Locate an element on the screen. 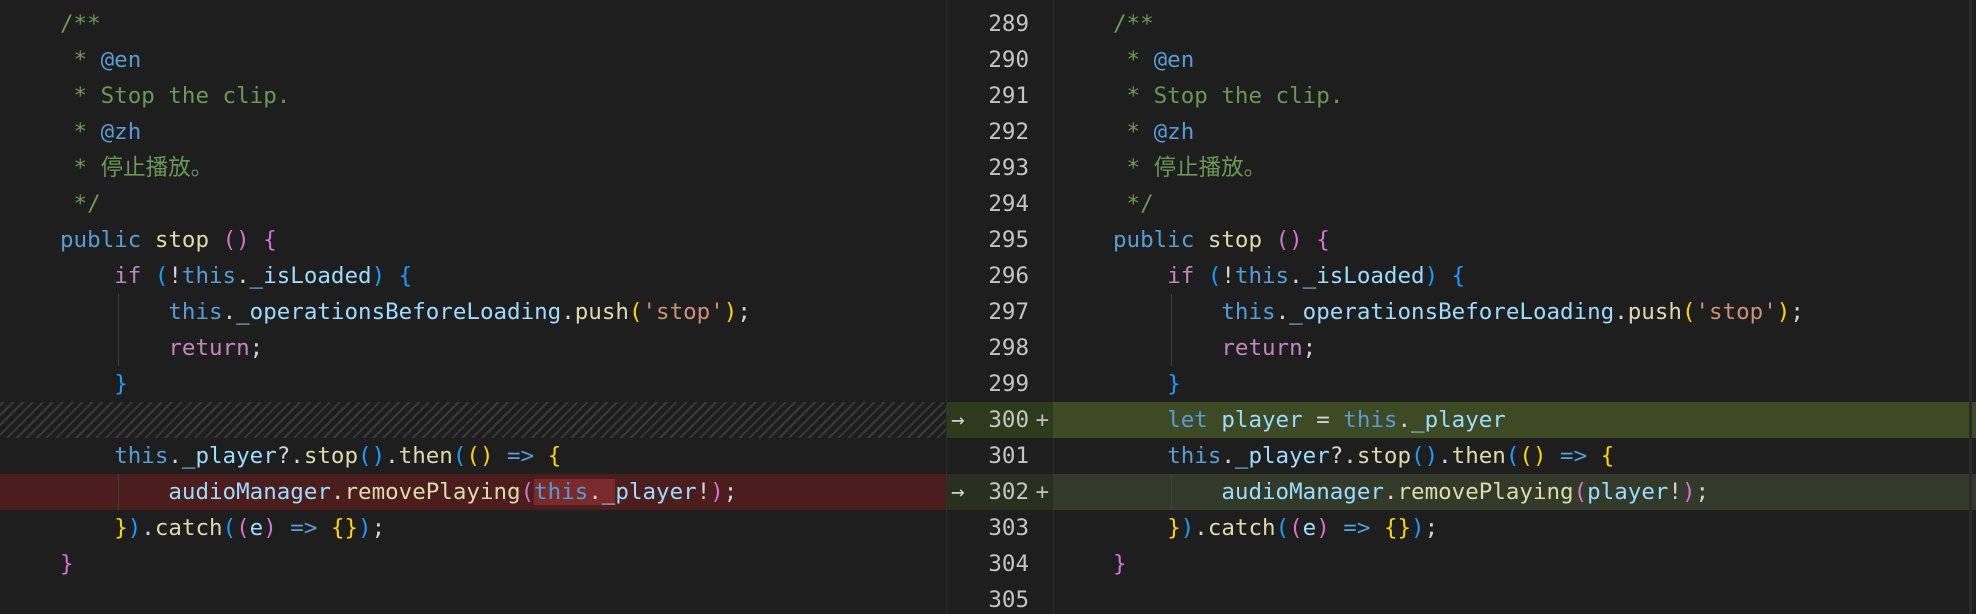 Image resolution: width=1976 pixels, height=614 pixels. token: @zh is located at coordinates (1174, 132).